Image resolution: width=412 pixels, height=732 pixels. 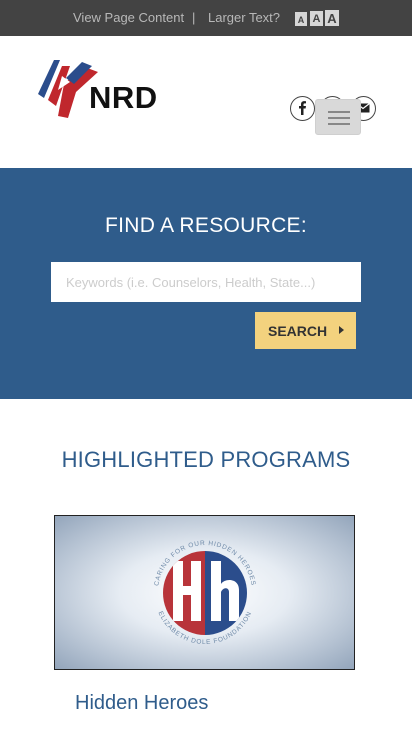 What do you see at coordinates (302, 108) in the screenshot?
I see `facebook-icon` at bounding box center [302, 108].